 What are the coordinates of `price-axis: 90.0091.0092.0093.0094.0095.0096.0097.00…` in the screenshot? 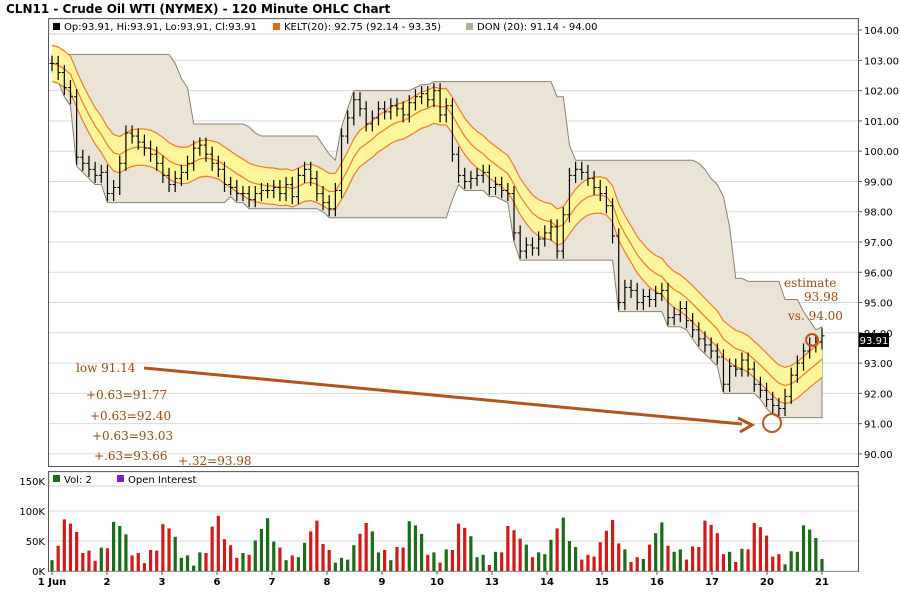 It's located at (878, 243).